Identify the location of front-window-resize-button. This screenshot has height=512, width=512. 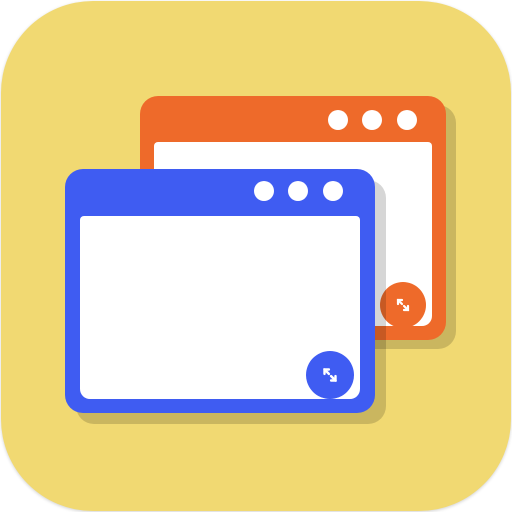
(330, 375).